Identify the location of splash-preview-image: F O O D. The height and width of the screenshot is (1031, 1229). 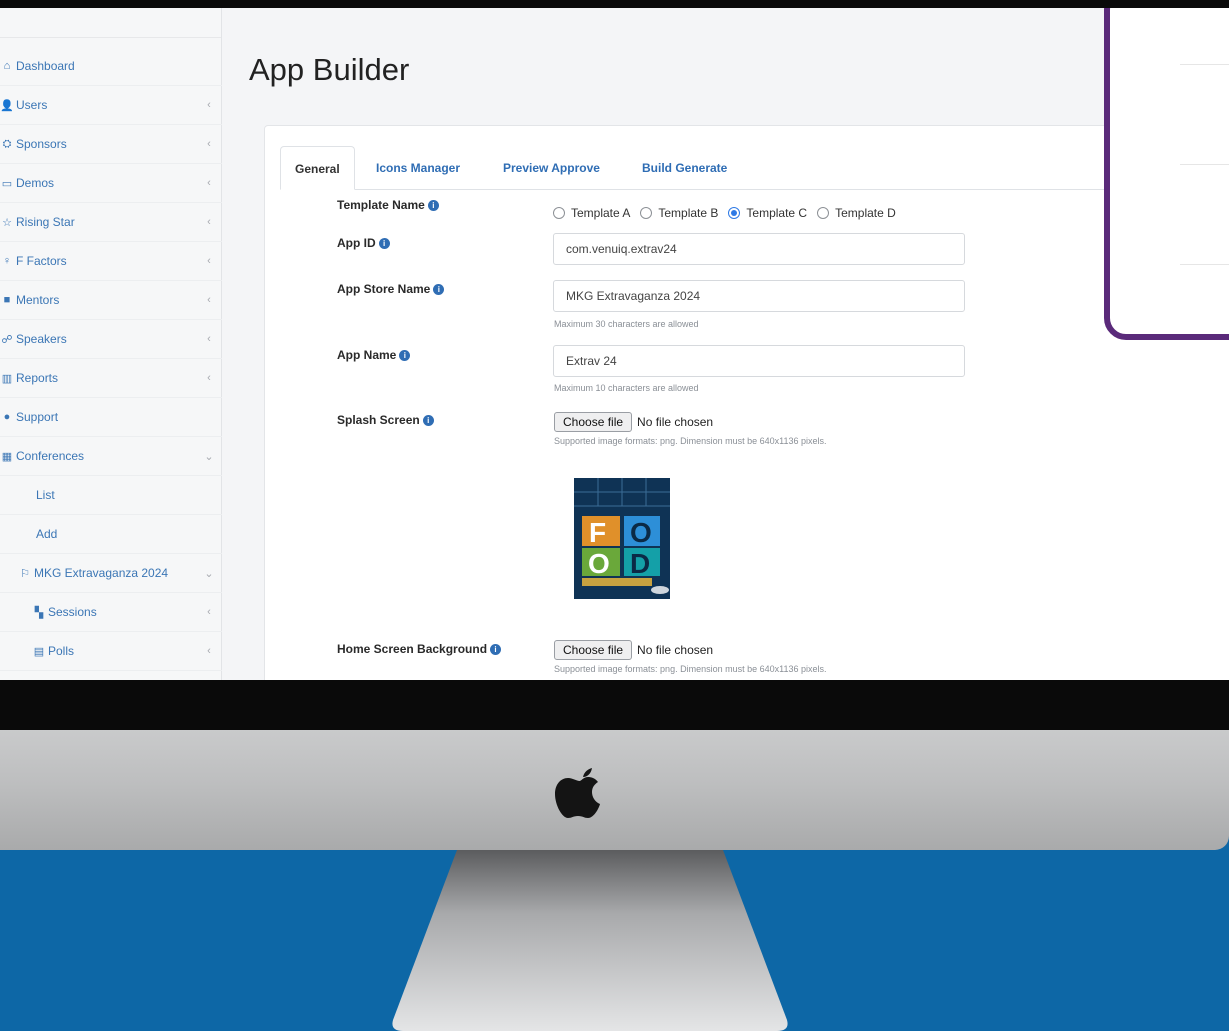
(622, 538).